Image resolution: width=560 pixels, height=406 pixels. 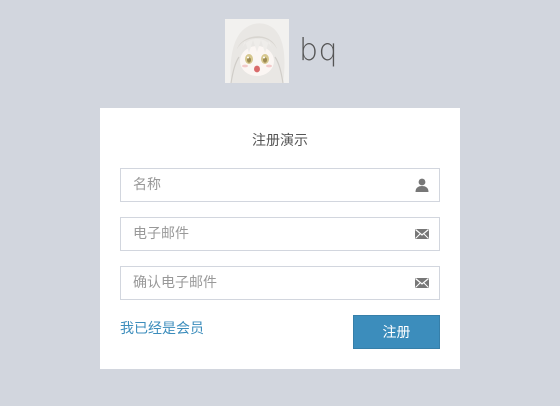 I want to click on register-button: 注册, so click(x=396, y=332).